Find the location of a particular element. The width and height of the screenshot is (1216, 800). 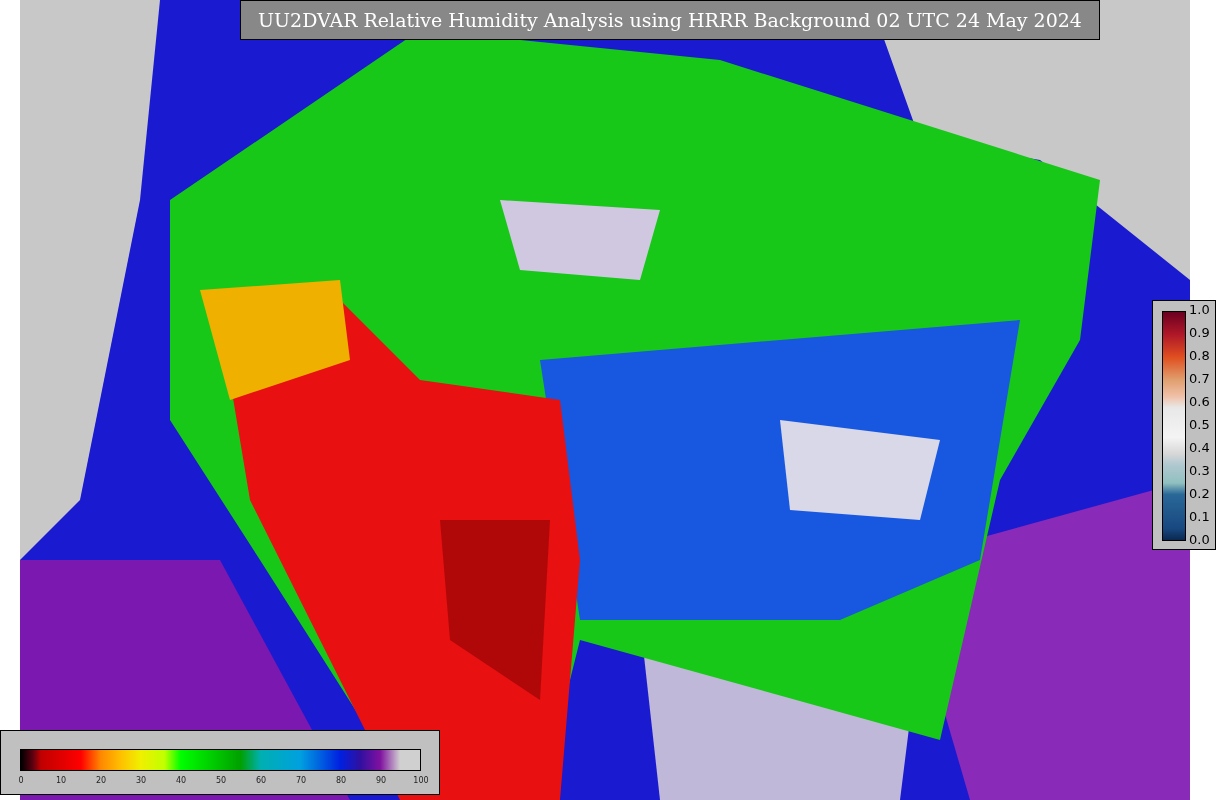

tick-label: 0.4 is located at coordinates (1199, 448).